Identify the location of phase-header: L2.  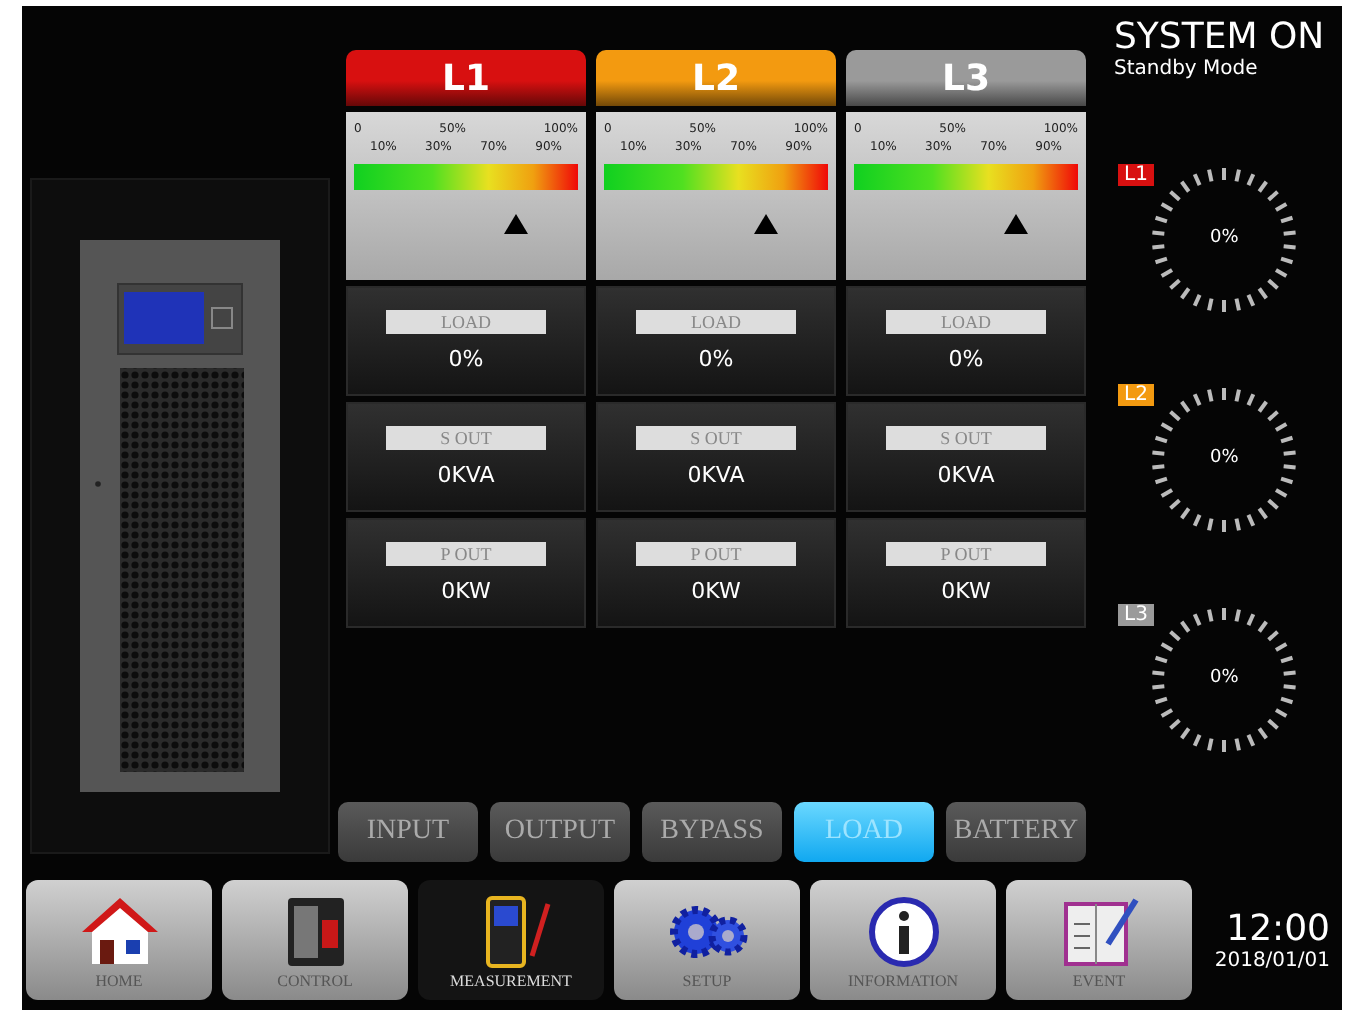
(716, 78).